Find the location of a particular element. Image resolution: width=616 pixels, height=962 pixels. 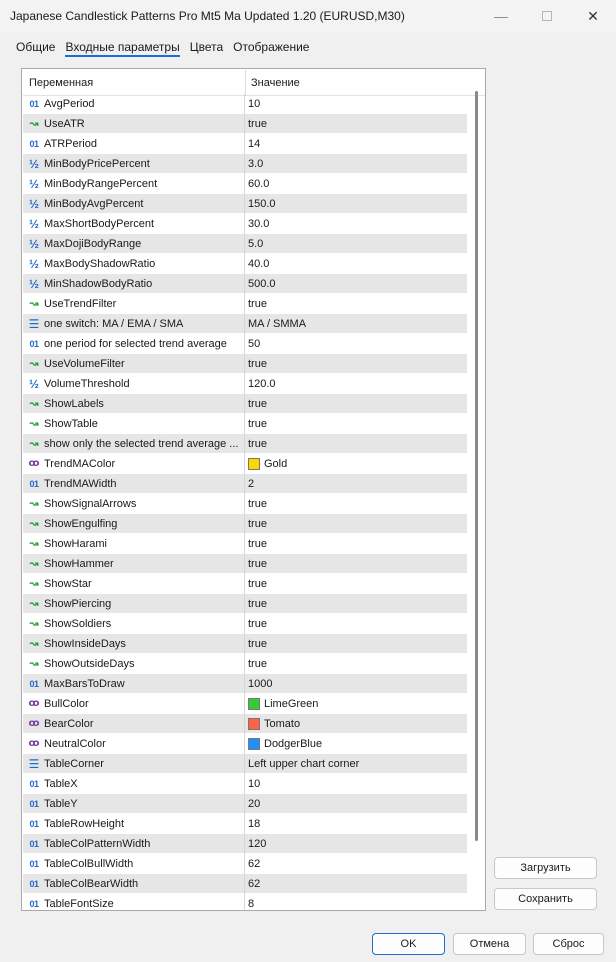

parameter-value: 40.0 is located at coordinates (258, 264).